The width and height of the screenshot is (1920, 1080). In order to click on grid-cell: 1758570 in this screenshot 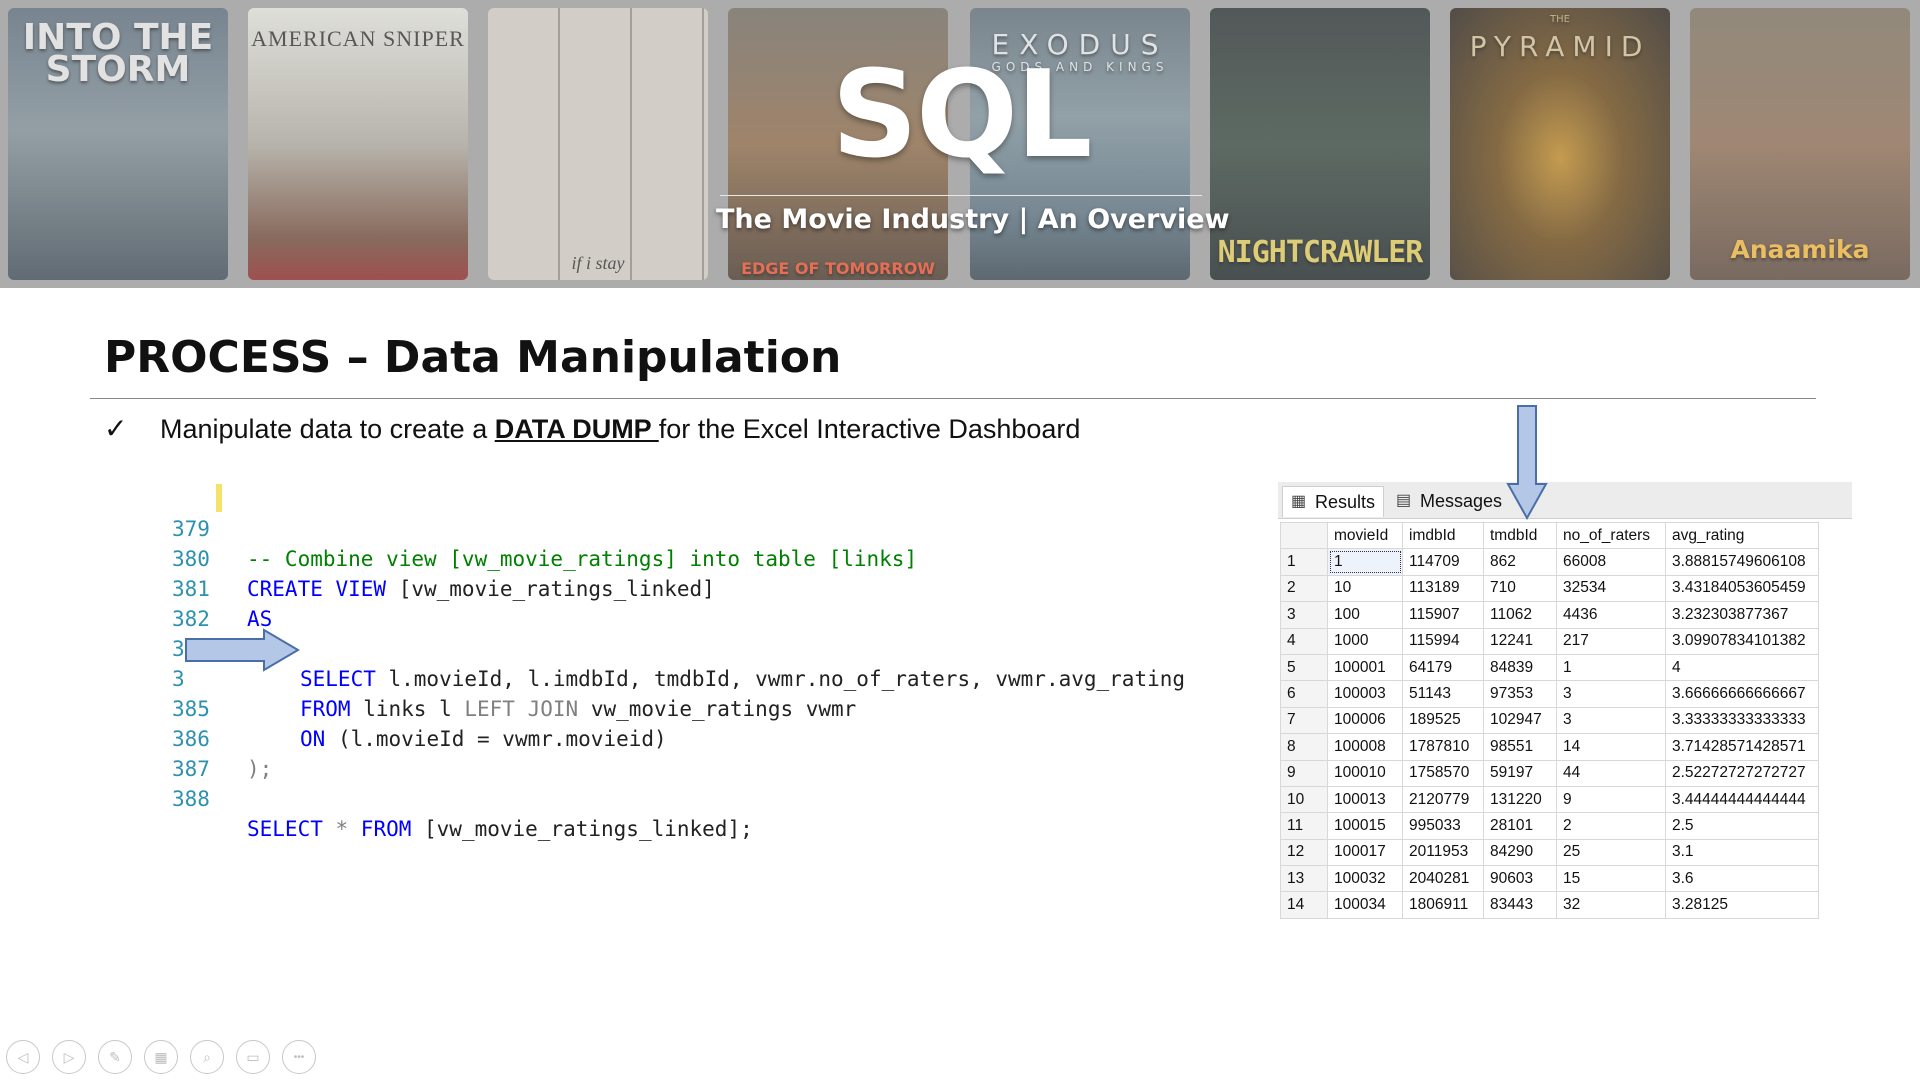, I will do `click(1443, 773)`.